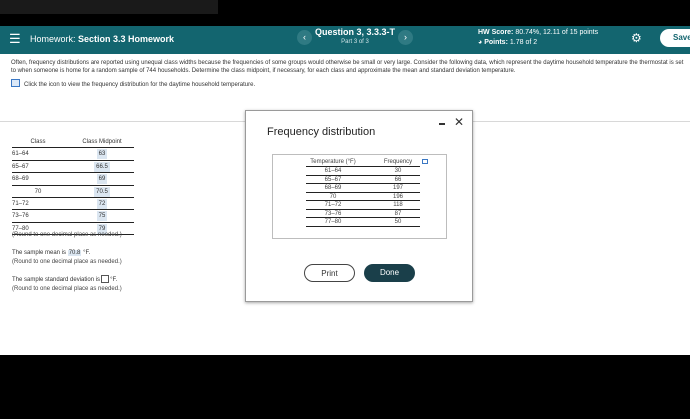 This screenshot has height=419, width=690. What do you see at coordinates (459, 122) in the screenshot?
I see `close-icon: ✕` at bounding box center [459, 122].